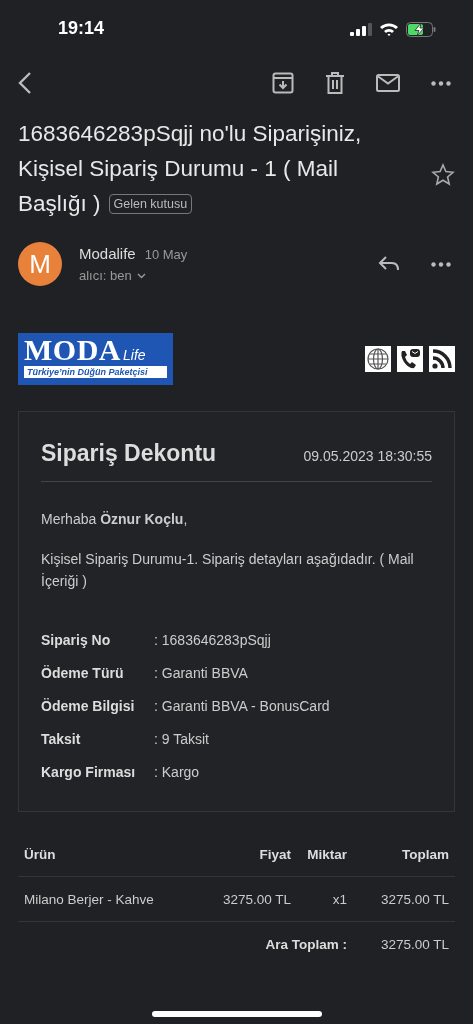 This screenshot has width=473, height=1024. I want to click on delete-icon, so click(335, 83).